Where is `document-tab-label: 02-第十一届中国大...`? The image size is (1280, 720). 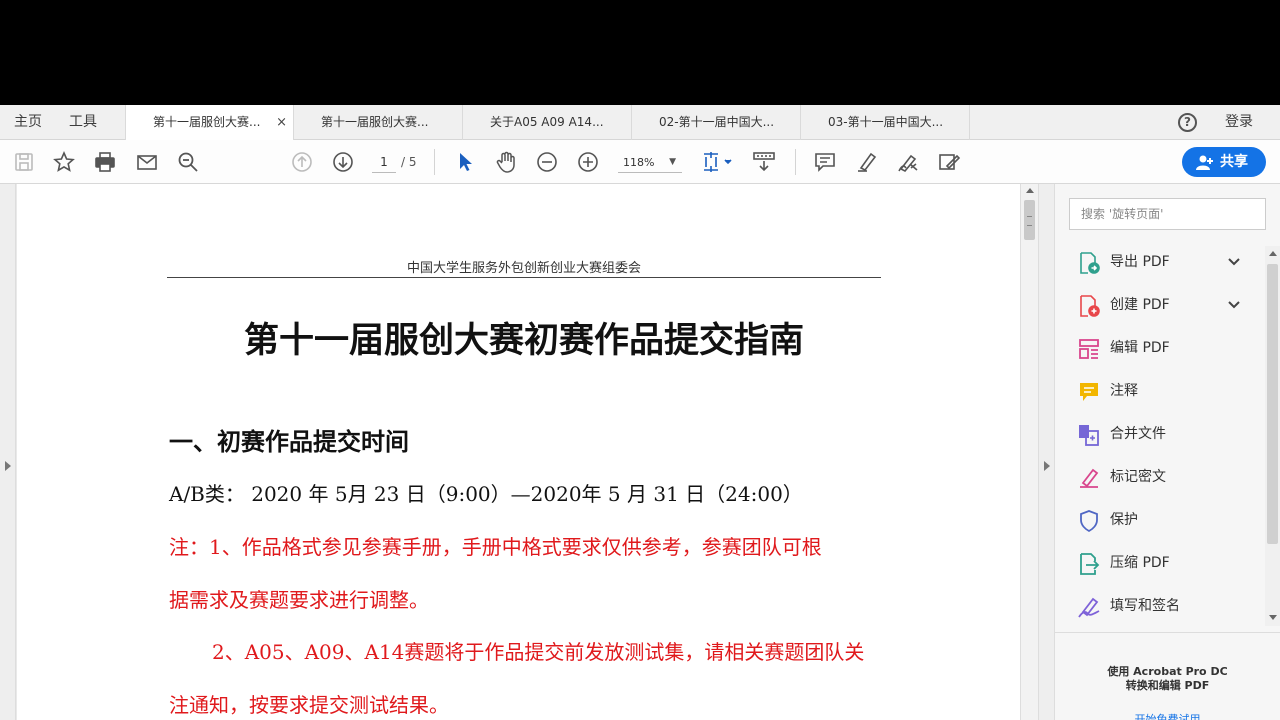 document-tab-label: 02-第十一届中国大... is located at coordinates (717, 122).